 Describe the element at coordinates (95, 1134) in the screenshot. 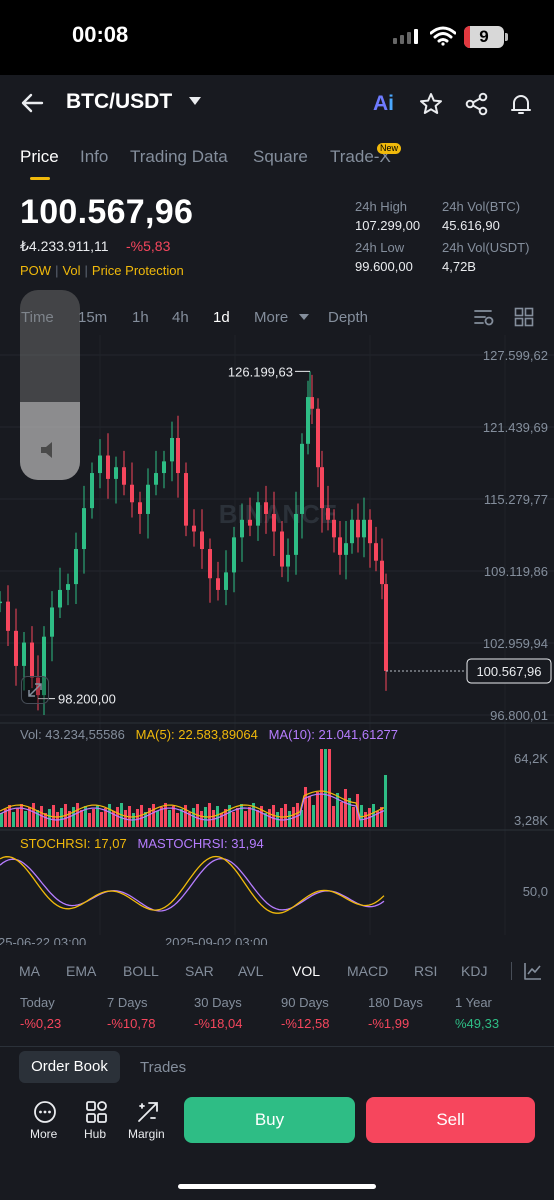

I see `hub-button-label: Hub` at that location.